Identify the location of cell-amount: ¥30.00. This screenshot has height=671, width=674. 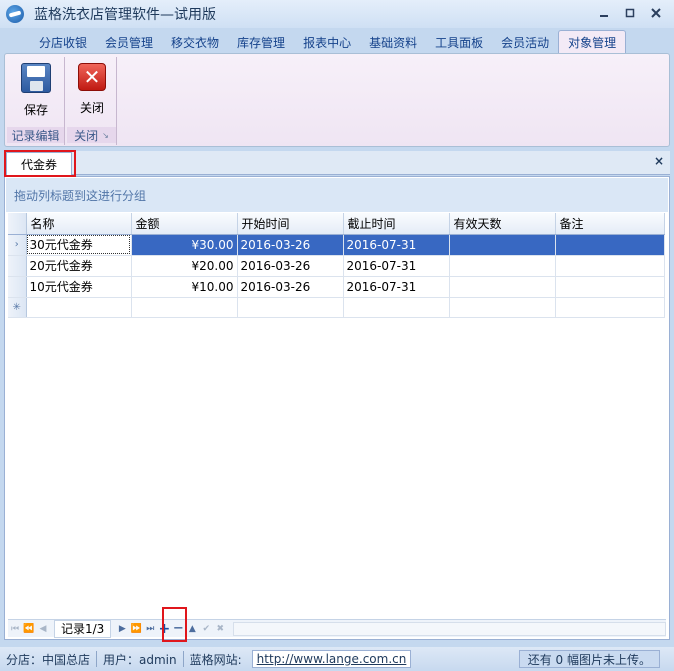
(184, 245).